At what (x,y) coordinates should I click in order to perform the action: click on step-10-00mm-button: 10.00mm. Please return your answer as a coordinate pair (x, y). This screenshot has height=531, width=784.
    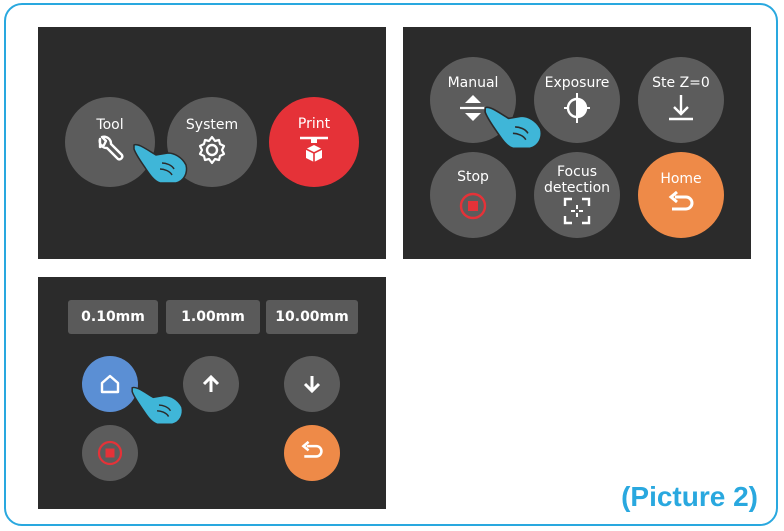
    Looking at the image, I should click on (312, 317).